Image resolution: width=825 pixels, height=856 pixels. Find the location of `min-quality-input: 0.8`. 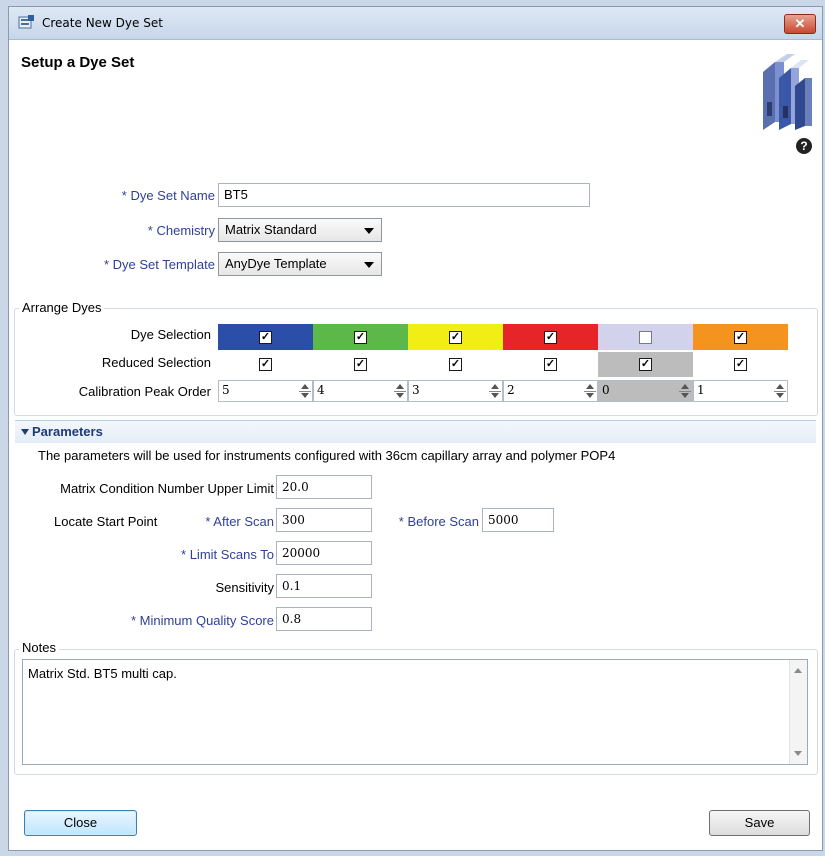

min-quality-input: 0.8 is located at coordinates (324, 619).